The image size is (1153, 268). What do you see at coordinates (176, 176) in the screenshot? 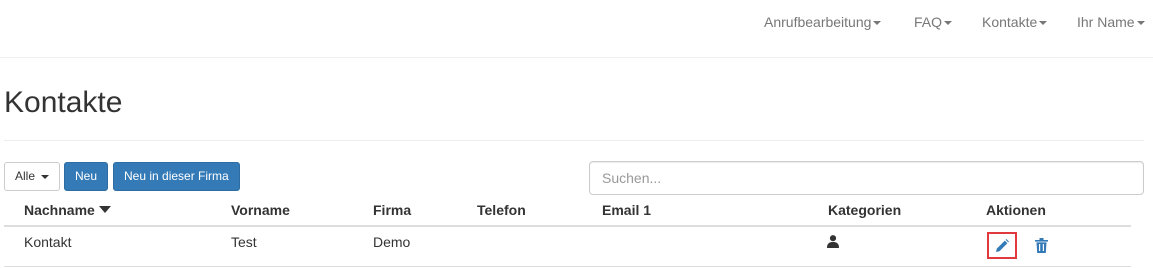
I see `new-in-company-button: Neu in dieser Firma` at bounding box center [176, 176].